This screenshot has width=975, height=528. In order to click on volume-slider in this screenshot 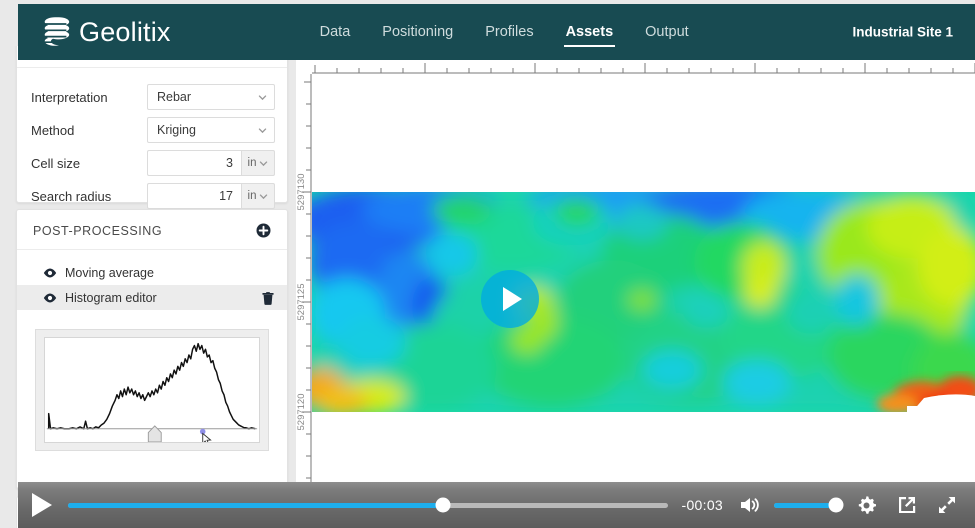, I will do `click(809, 505)`.